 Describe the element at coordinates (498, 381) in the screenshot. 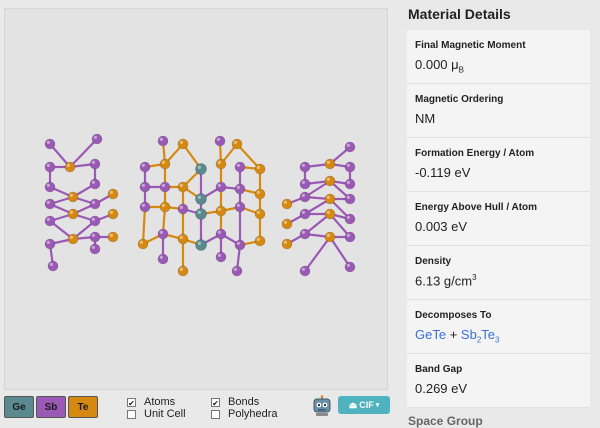

I see `detail-band-gap: Band Gap 0.269 eV` at that location.